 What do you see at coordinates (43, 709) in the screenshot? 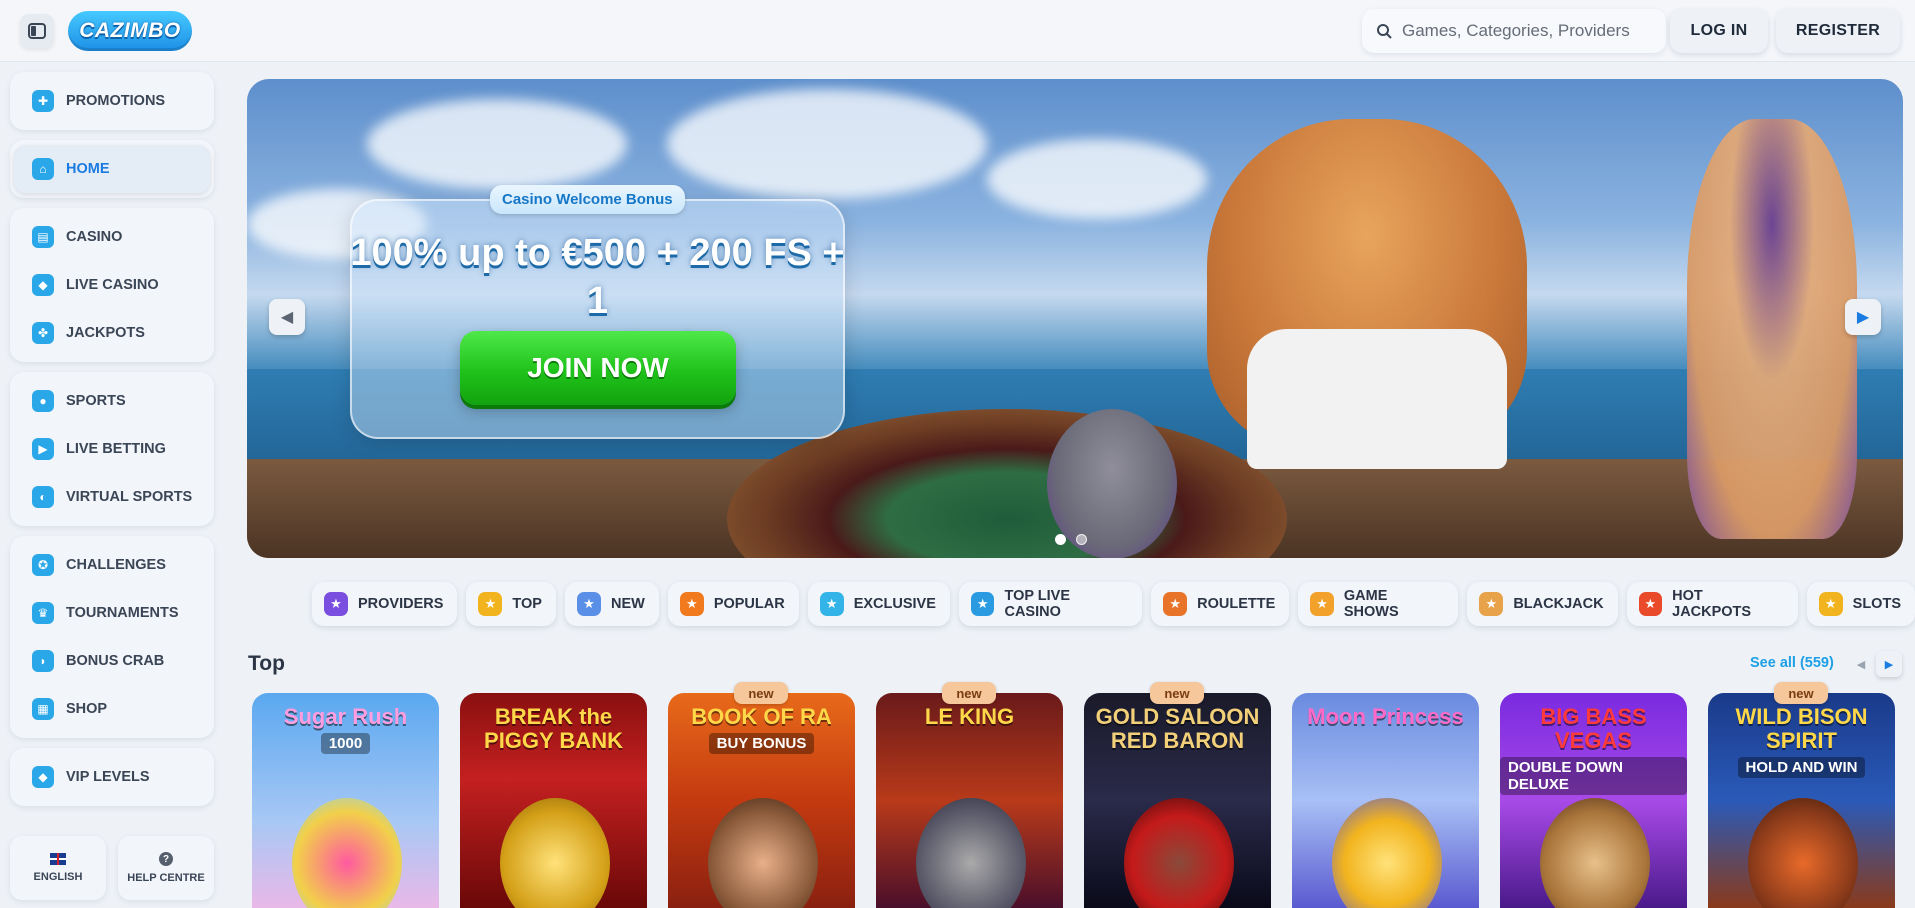
I see `shop-icon: ▦` at bounding box center [43, 709].